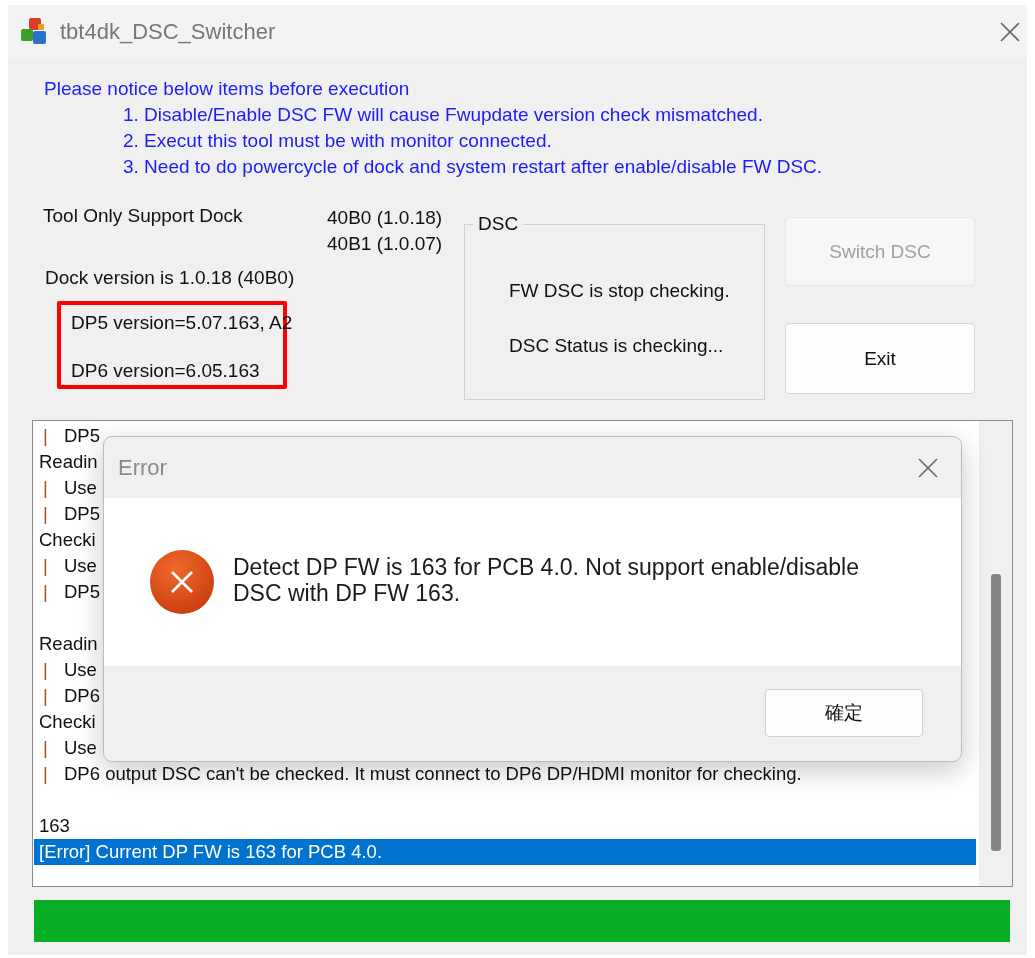  I want to click on supported-version: 40B1 (1.0.07), so click(385, 244).